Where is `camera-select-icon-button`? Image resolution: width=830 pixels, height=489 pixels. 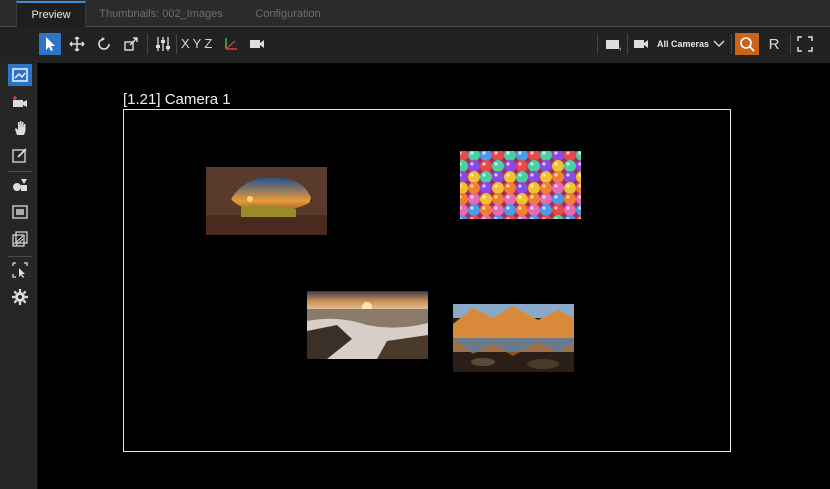 camera-select-icon-button is located at coordinates (641, 44).